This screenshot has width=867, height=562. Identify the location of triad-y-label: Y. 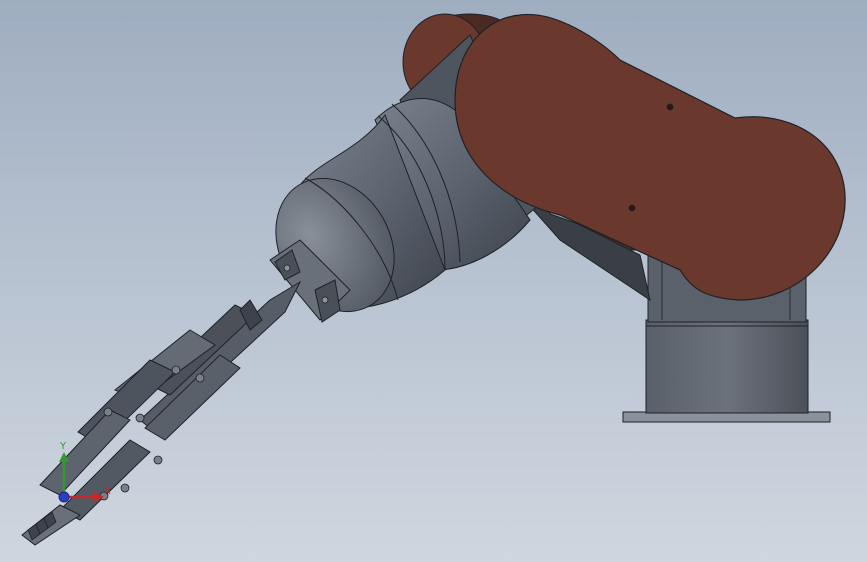
(63, 446).